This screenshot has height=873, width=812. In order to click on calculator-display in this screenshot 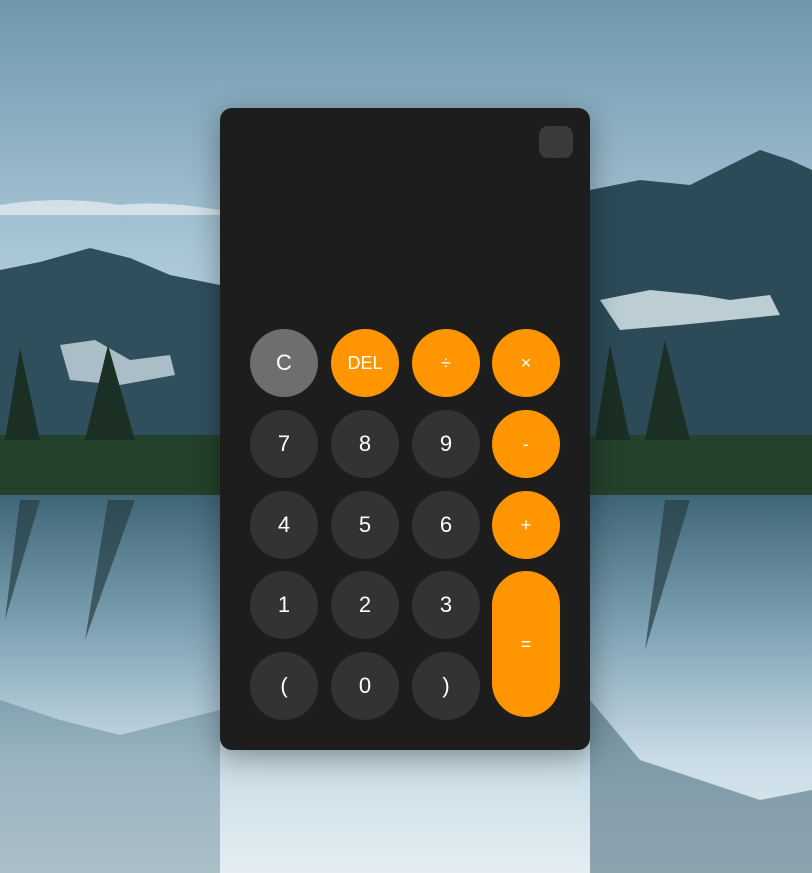, I will do `click(405, 243)`.